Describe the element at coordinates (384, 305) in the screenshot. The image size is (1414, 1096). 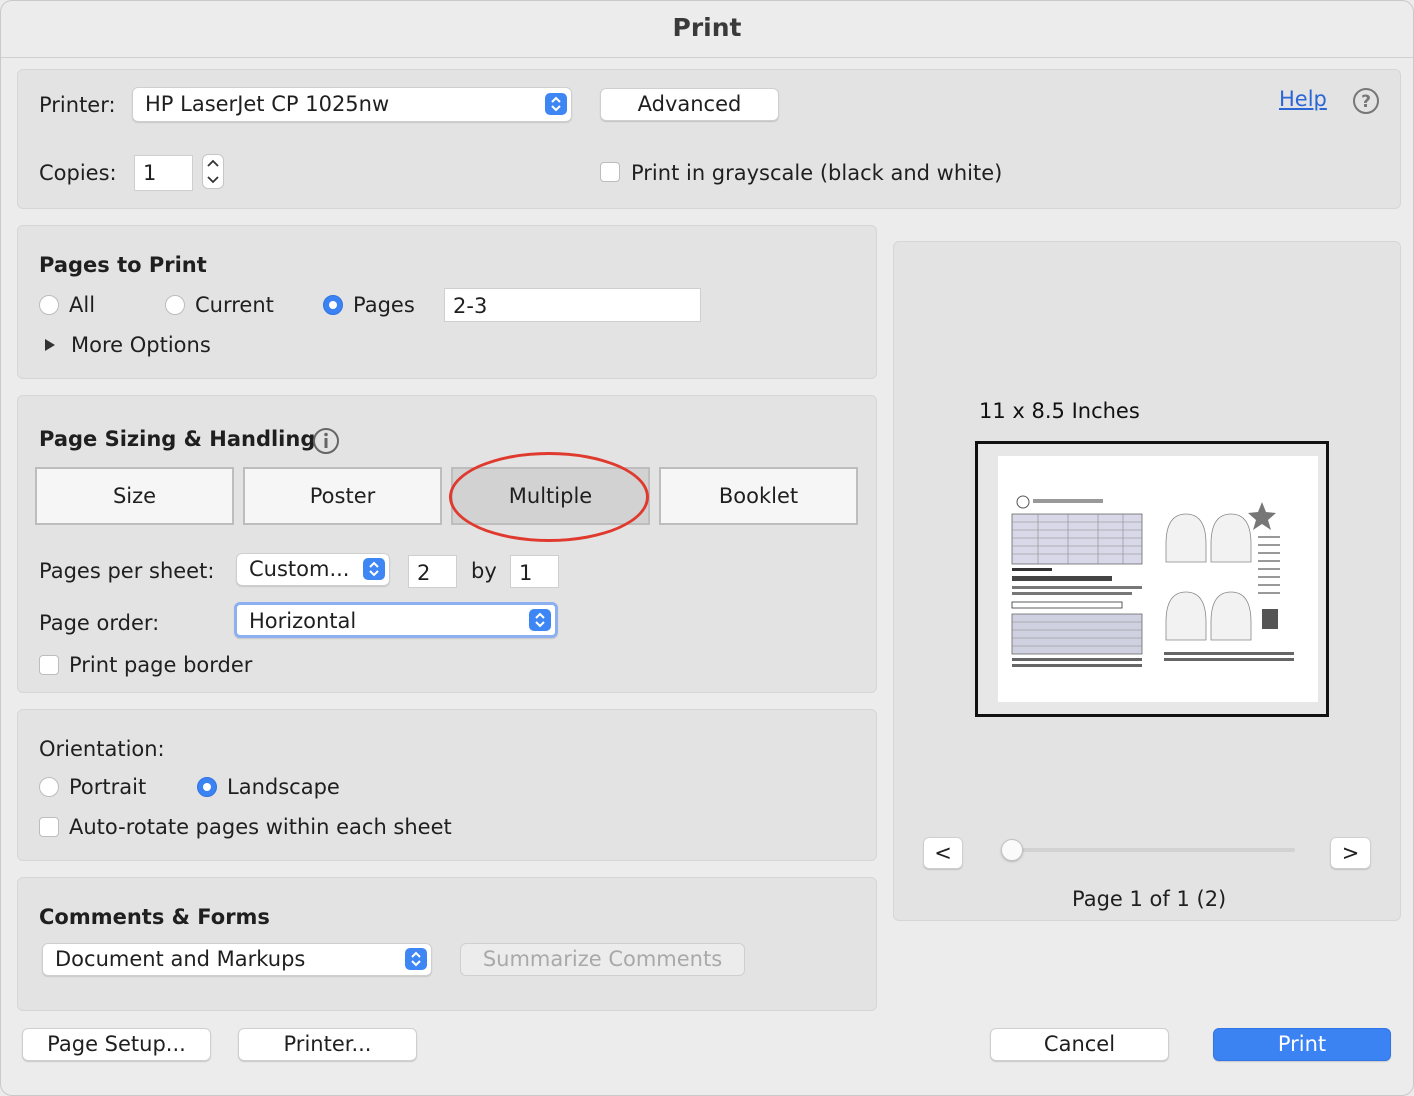
I see `radio-pages-label: Pages` at that location.